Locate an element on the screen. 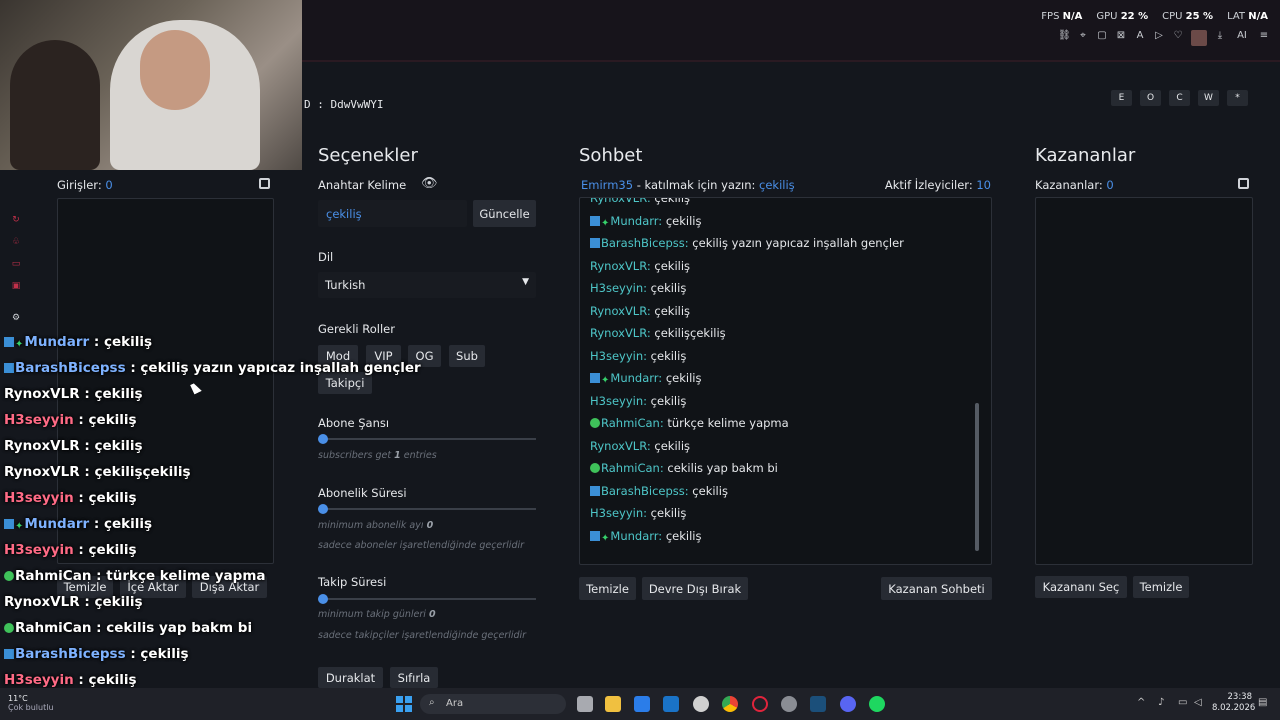 The image size is (1280, 720). role-sub-button: Sub is located at coordinates (467, 356).